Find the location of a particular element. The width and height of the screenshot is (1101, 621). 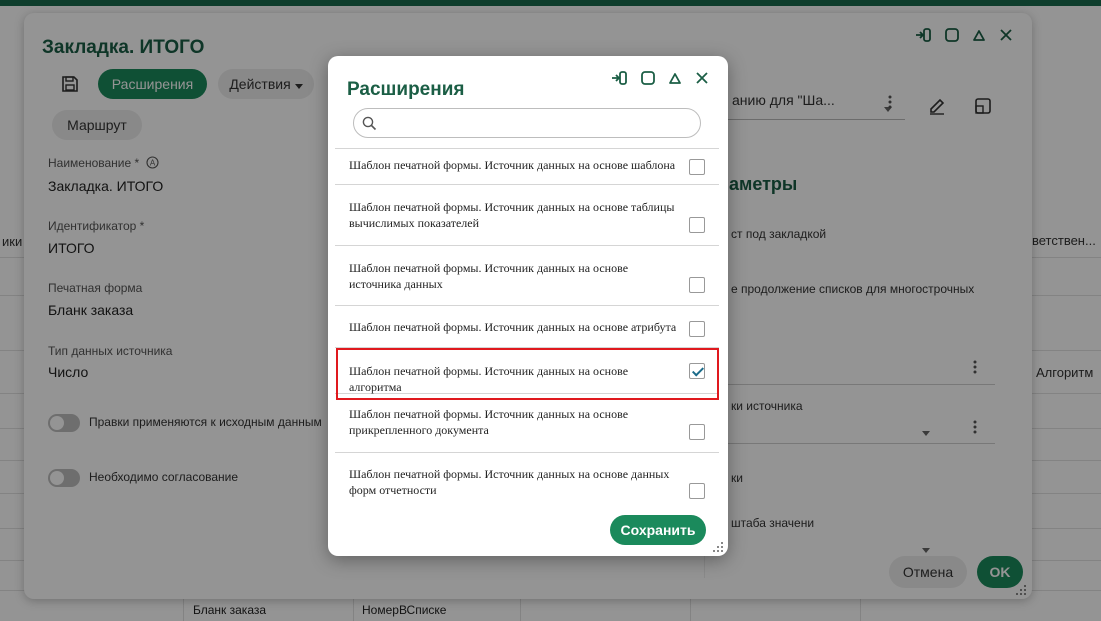

window-controls is located at coordinates (659, 78).